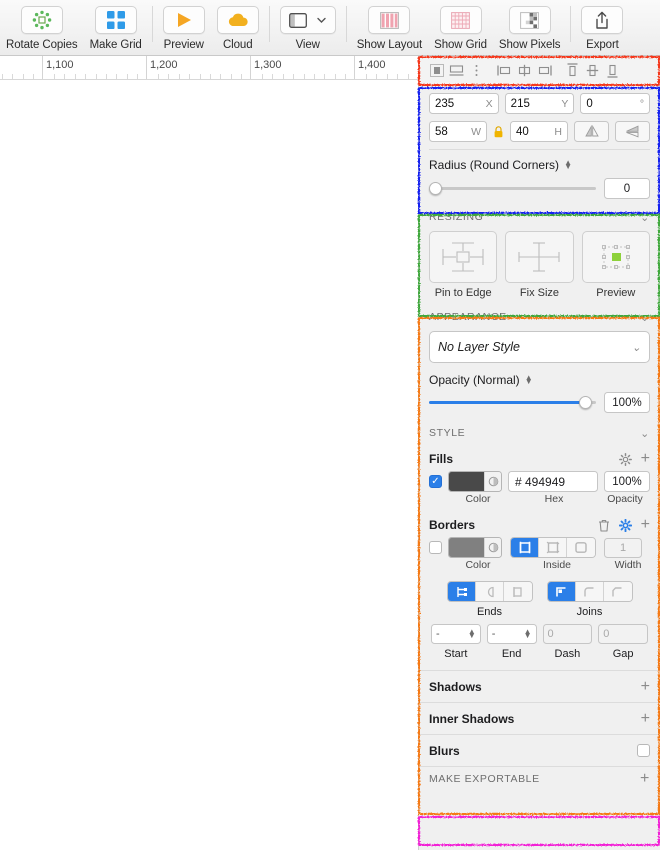 This screenshot has width=660, height=850. I want to click on toolbar-button-export: Export, so click(602, 28).